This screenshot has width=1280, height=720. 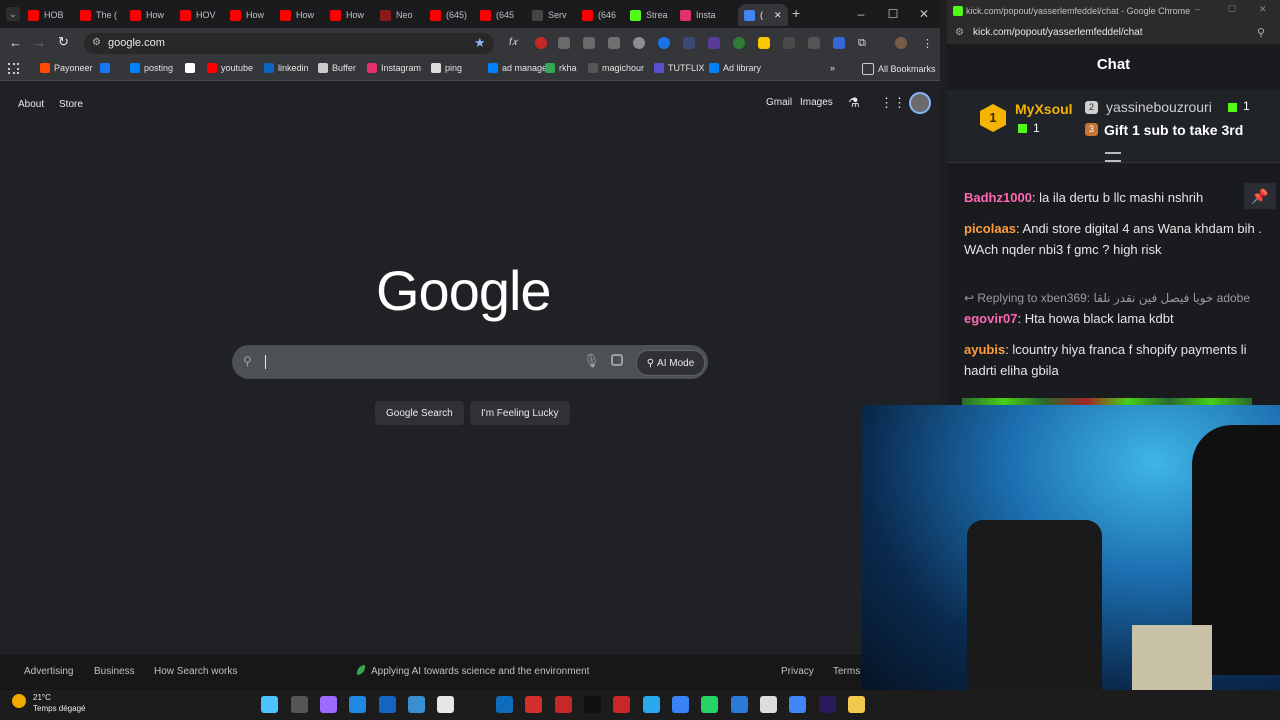 What do you see at coordinates (893, 14) in the screenshot?
I see `maximize-icon: ☐` at bounding box center [893, 14].